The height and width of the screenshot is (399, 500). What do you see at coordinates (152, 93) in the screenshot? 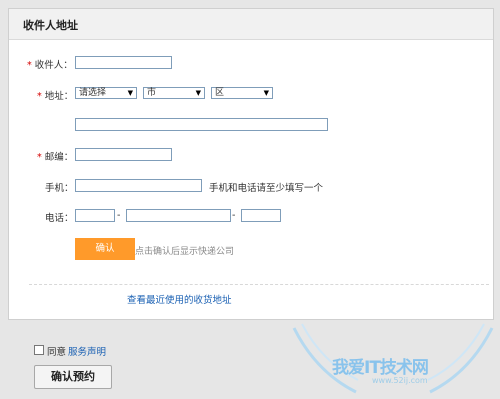
I see `city-select-value: 市` at bounding box center [152, 93].